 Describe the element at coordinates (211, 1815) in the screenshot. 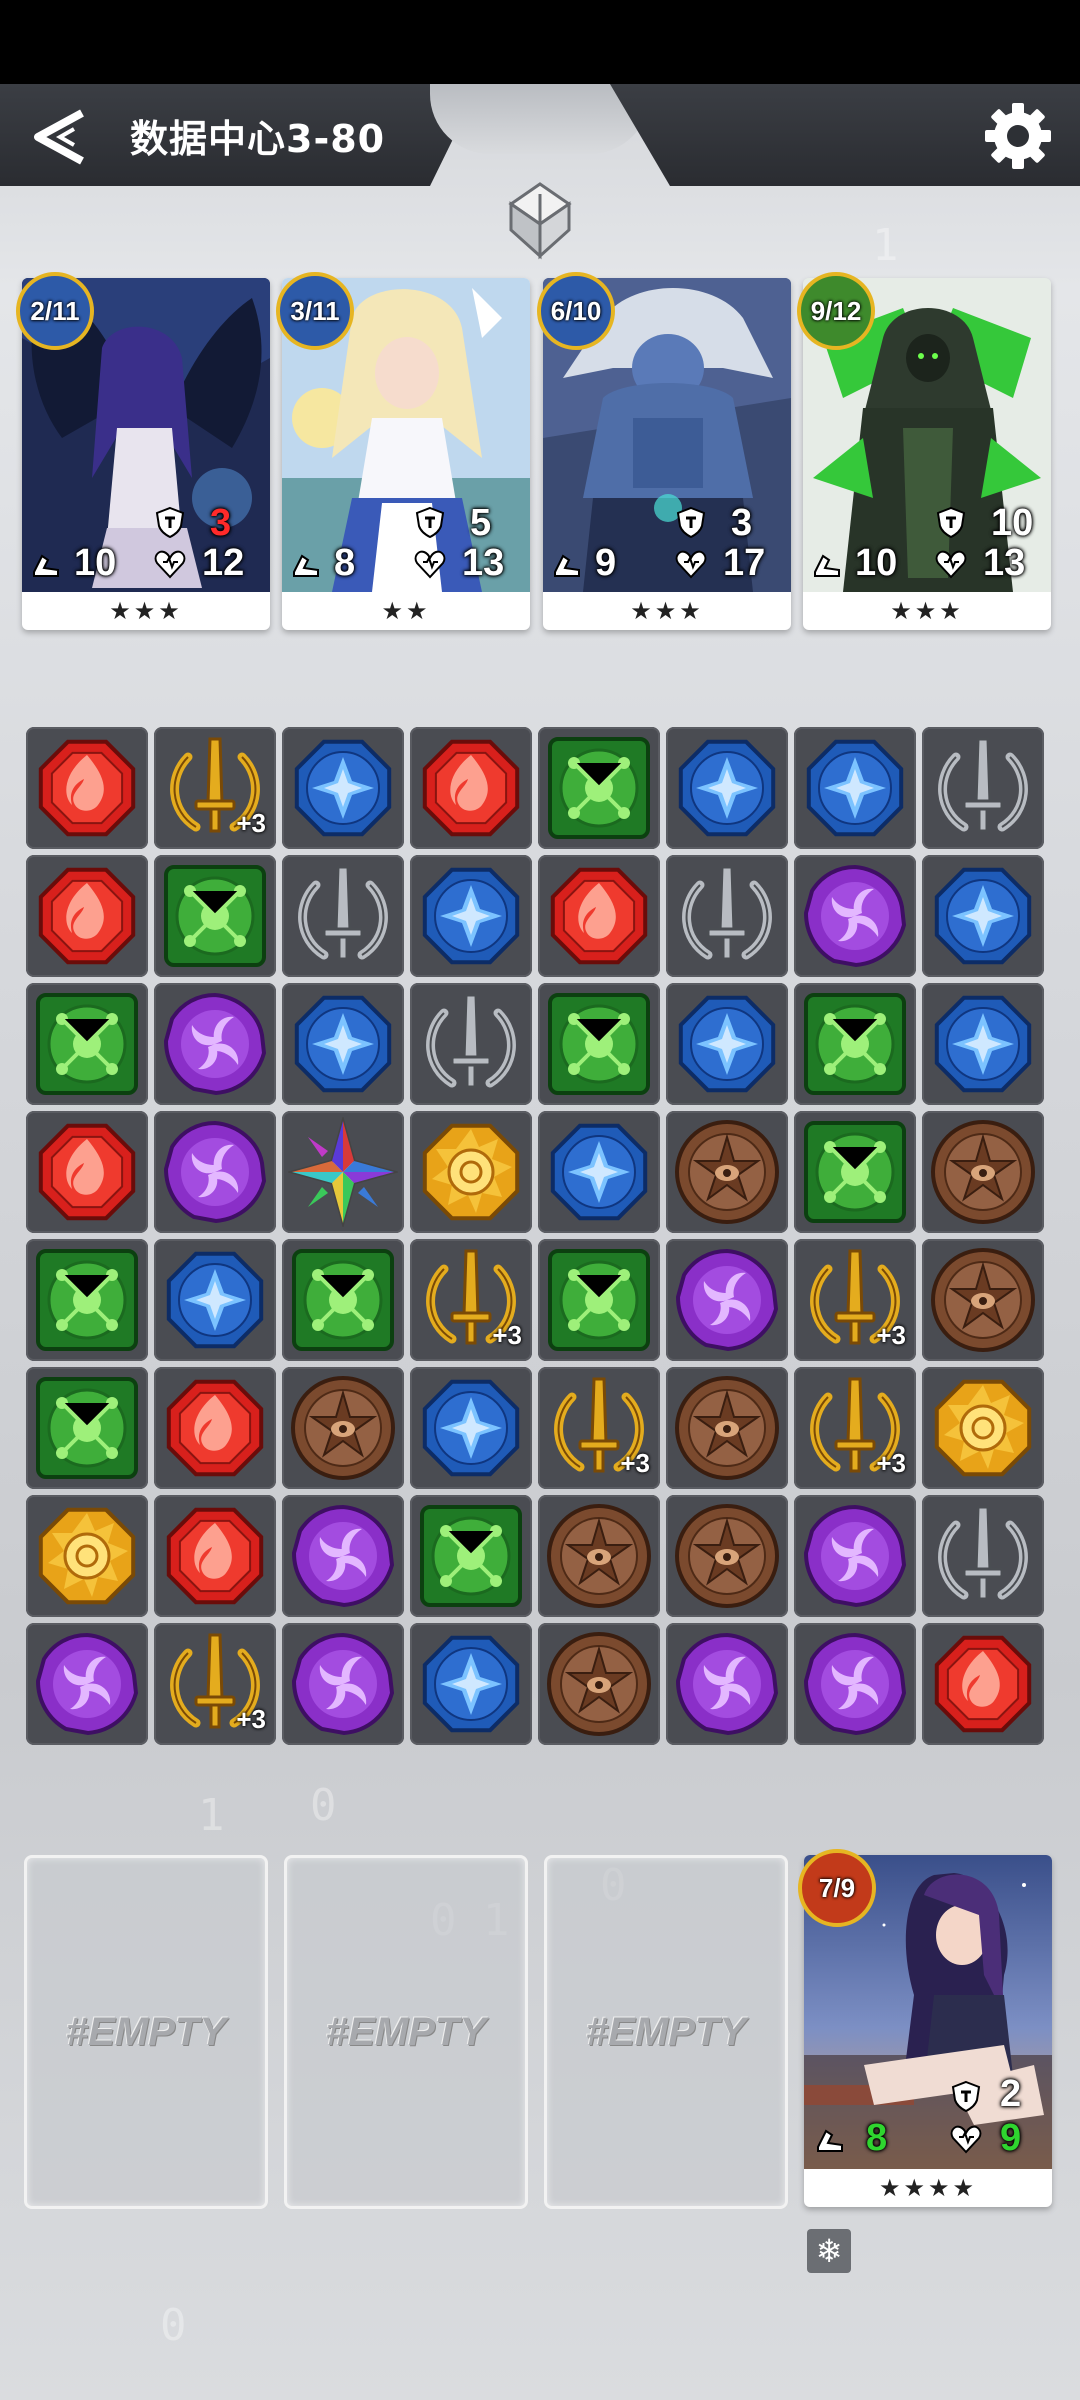

I see `bg-decor: 1` at that location.